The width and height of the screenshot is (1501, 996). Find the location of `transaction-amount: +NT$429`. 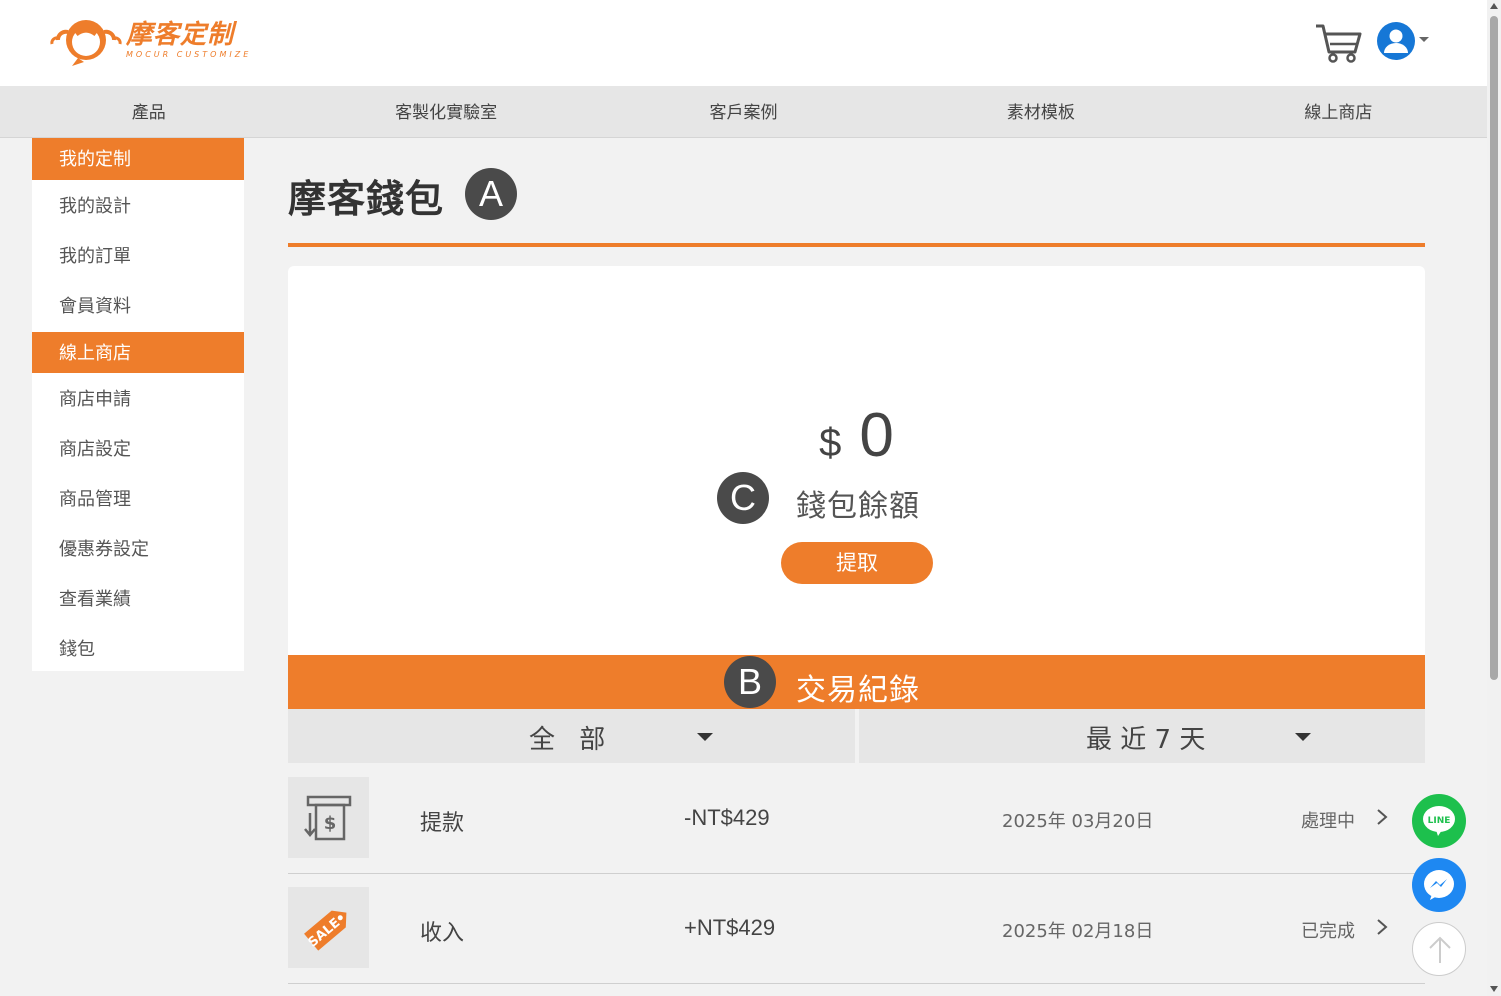

transaction-amount: +NT$429 is located at coordinates (730, 927).